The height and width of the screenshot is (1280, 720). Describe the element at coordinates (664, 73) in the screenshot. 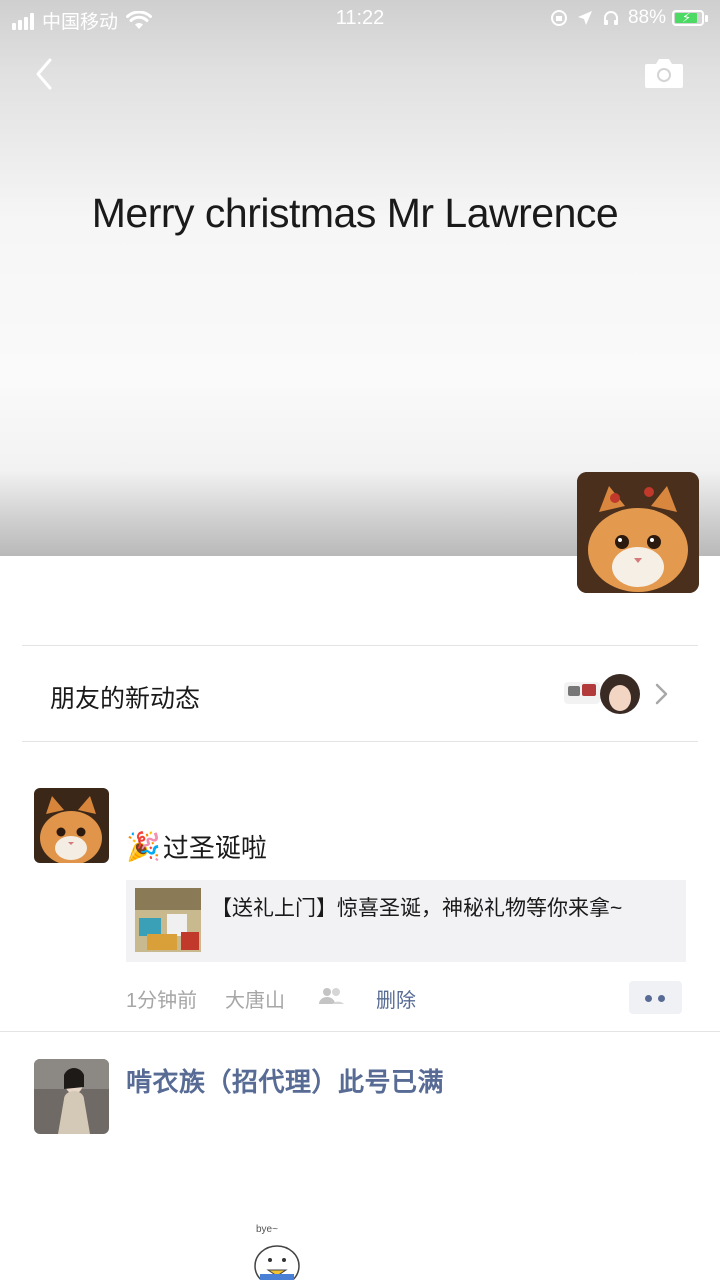

I see `camera-button` at that location.